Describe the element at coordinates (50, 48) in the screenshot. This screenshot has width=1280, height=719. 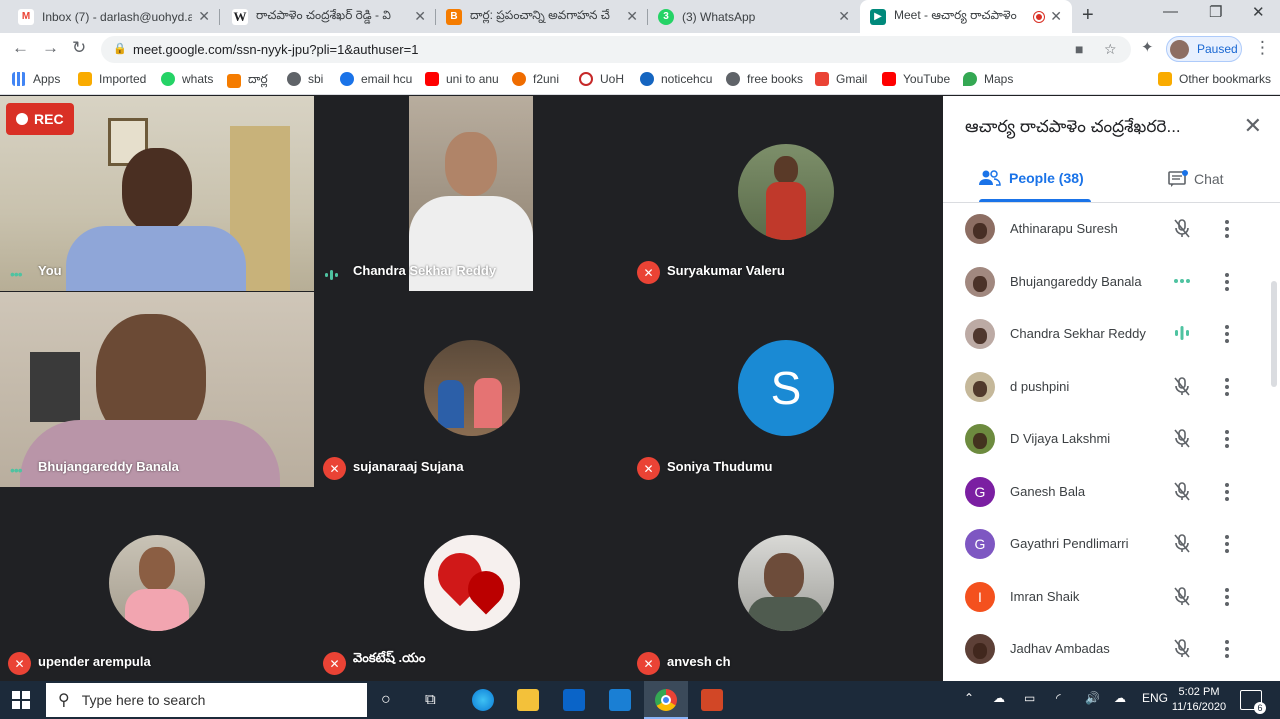
I see `forward-arrow-icon: →` at that location.